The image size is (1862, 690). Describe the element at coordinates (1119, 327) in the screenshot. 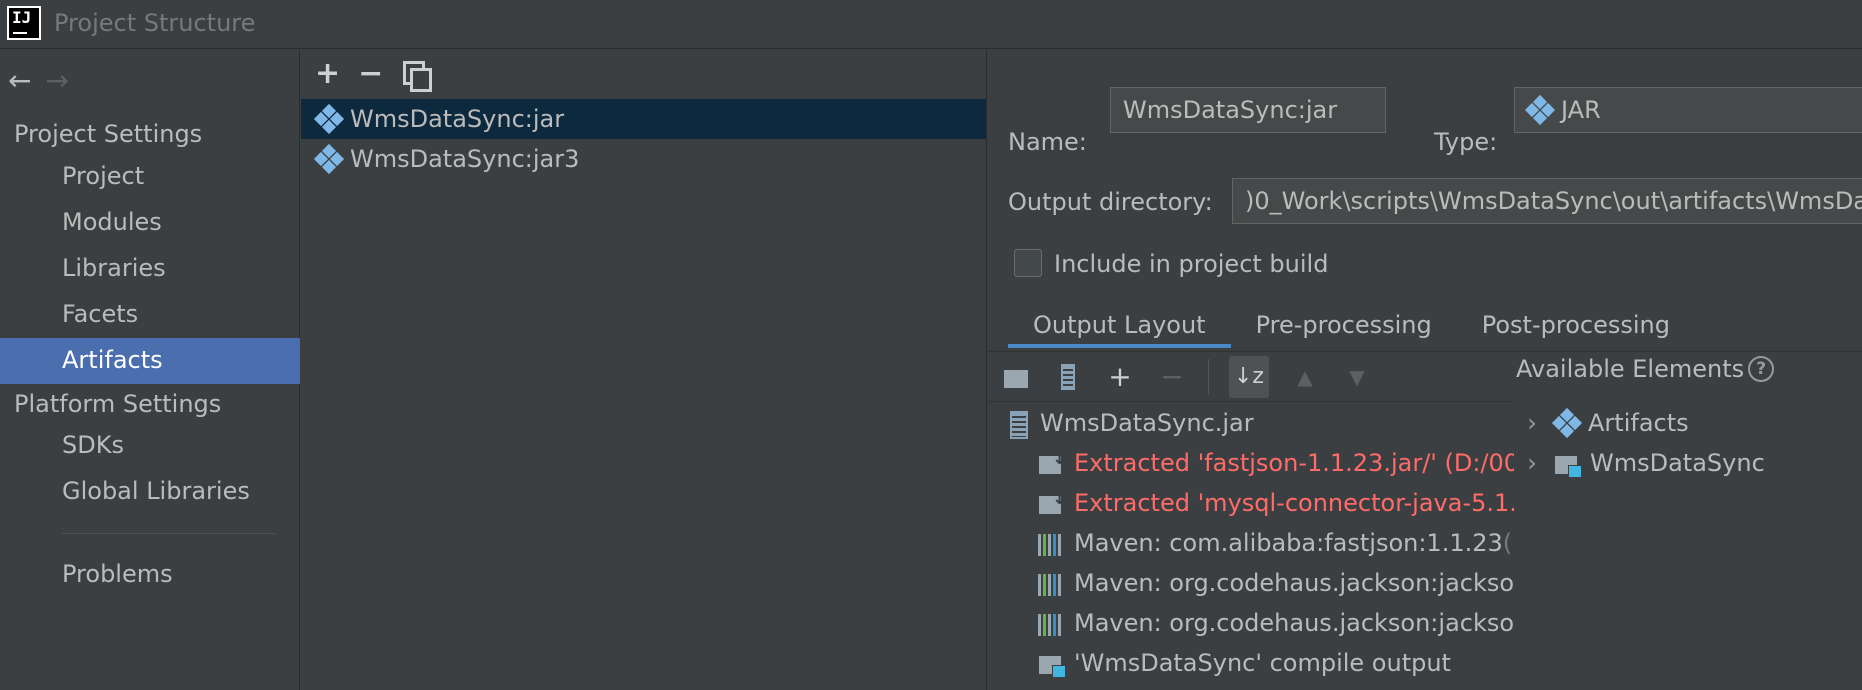

I see `tab-output-layout: Output Layout` at that location.